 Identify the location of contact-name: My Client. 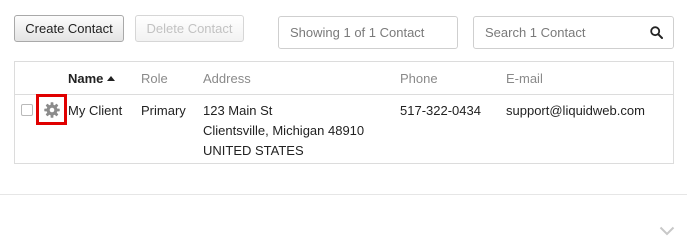
(95, 111).